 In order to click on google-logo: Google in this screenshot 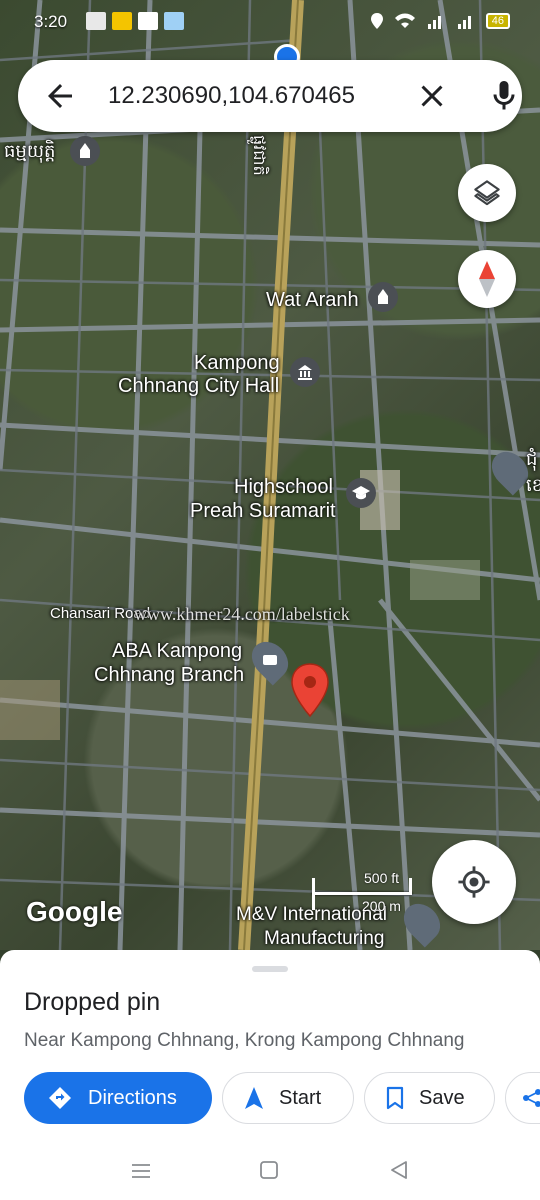, I will do `click(74, 911)`.